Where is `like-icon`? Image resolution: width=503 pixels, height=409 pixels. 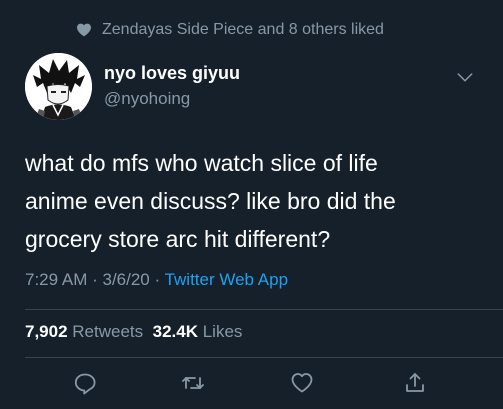
like-icon is located at coordinates (302, 385).